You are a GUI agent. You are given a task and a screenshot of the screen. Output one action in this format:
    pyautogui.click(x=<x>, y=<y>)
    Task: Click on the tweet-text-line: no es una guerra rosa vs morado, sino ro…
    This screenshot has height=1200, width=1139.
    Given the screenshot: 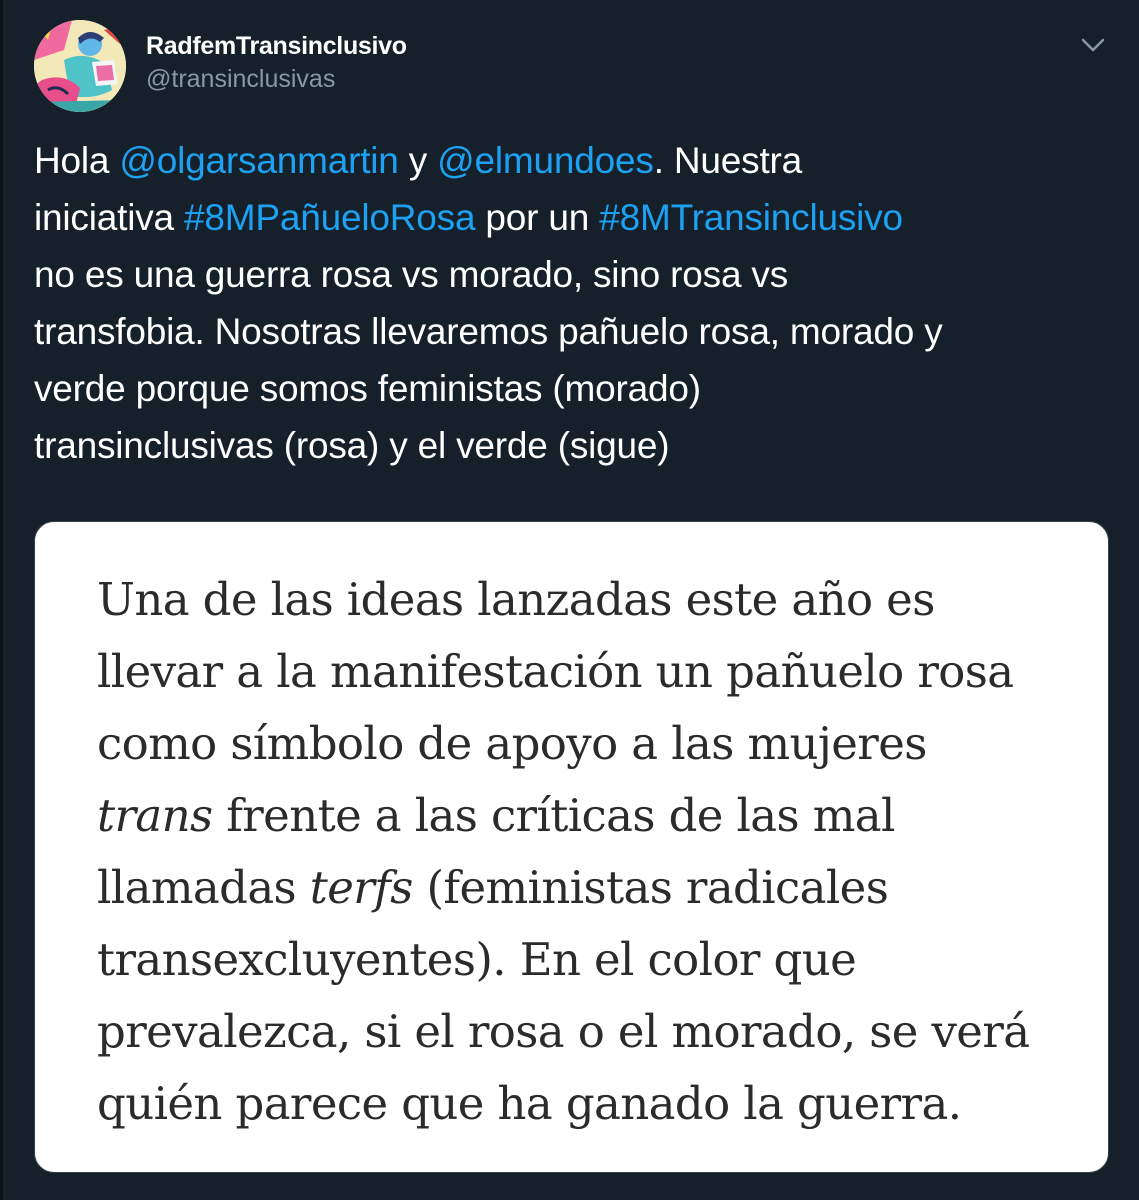 What is the action you would take?
    pyautogui.click(x=411, y=274)
    